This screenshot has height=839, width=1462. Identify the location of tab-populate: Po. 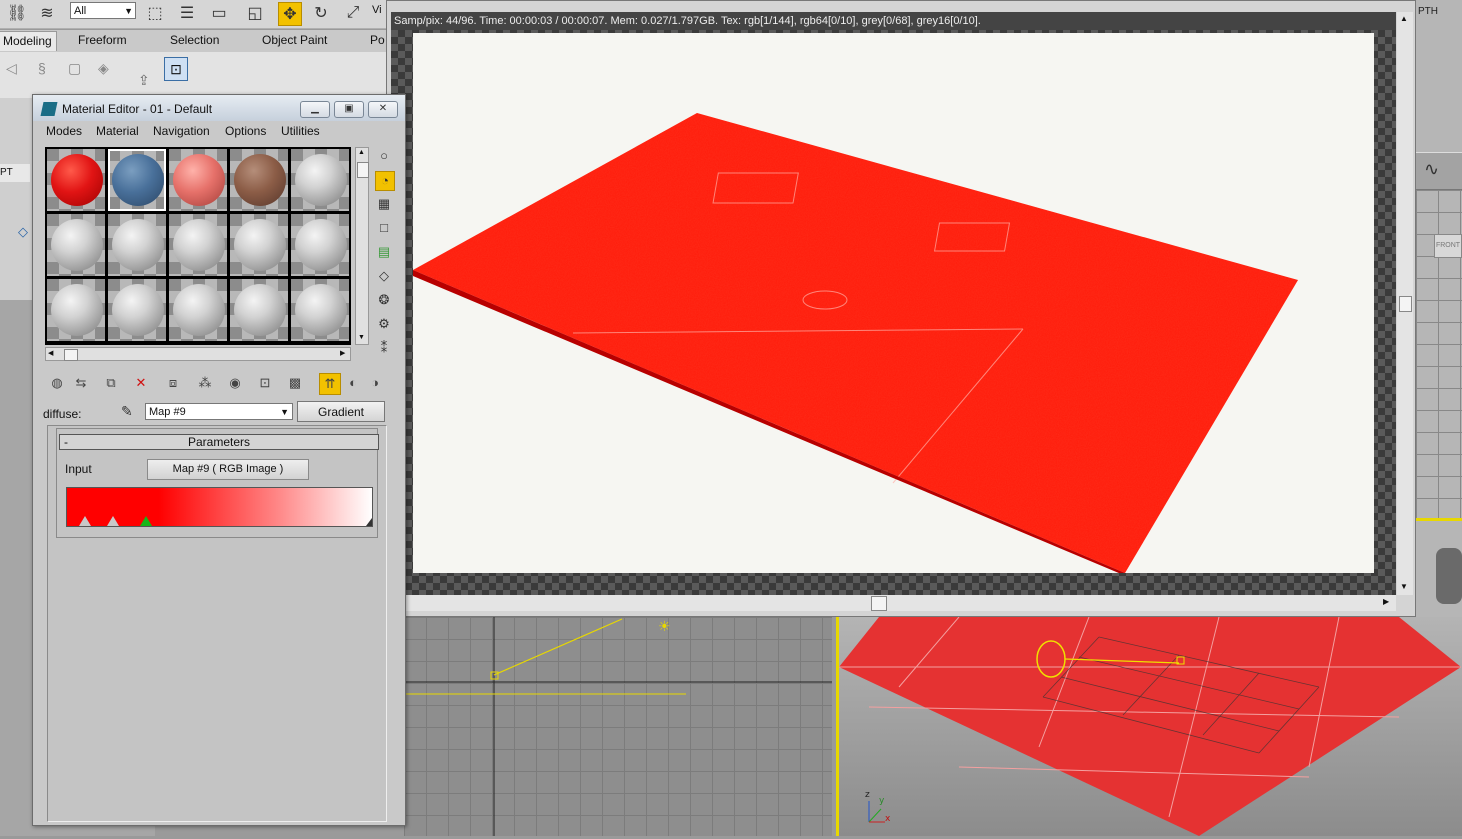
(377, 40).